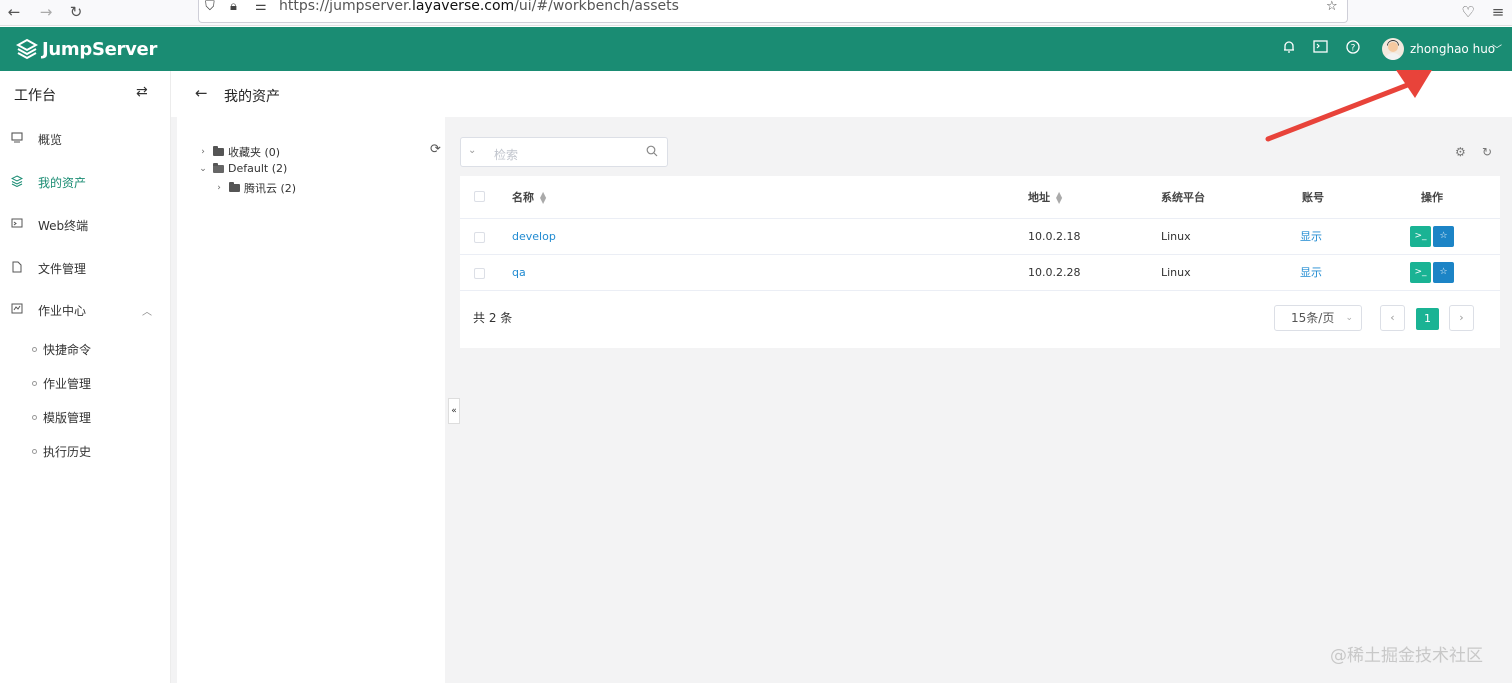  Describe the element at coordinates (76, 12) in the screenshot. I see `reload-icon: ↻` at that location.